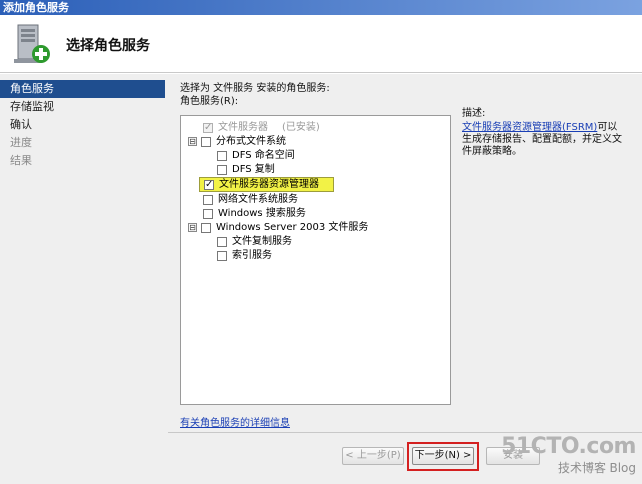 The width and height of the screenshot is (642, 484). I want to click on intro-text: 选择为 文件服务 安装的角色服务:, so click(255, 88).